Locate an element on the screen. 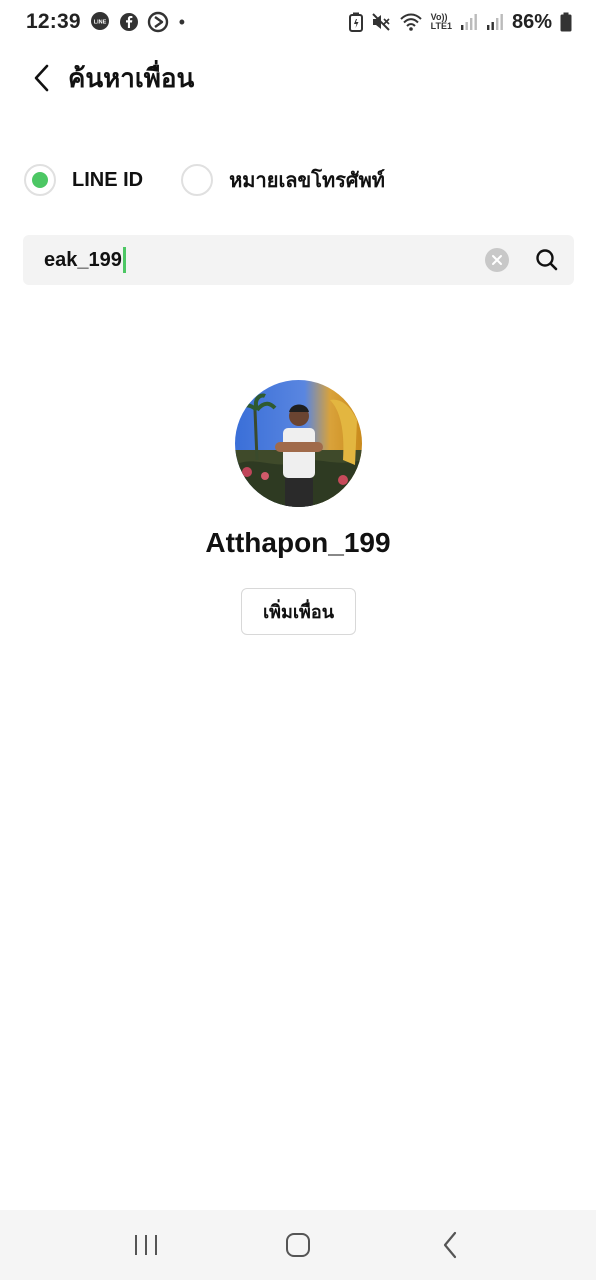 The width and height of the screenshot is (596, 1280). radio-label-phone-number: หมายเลขโทรศัพท์ is located at coordinates (307, 181).